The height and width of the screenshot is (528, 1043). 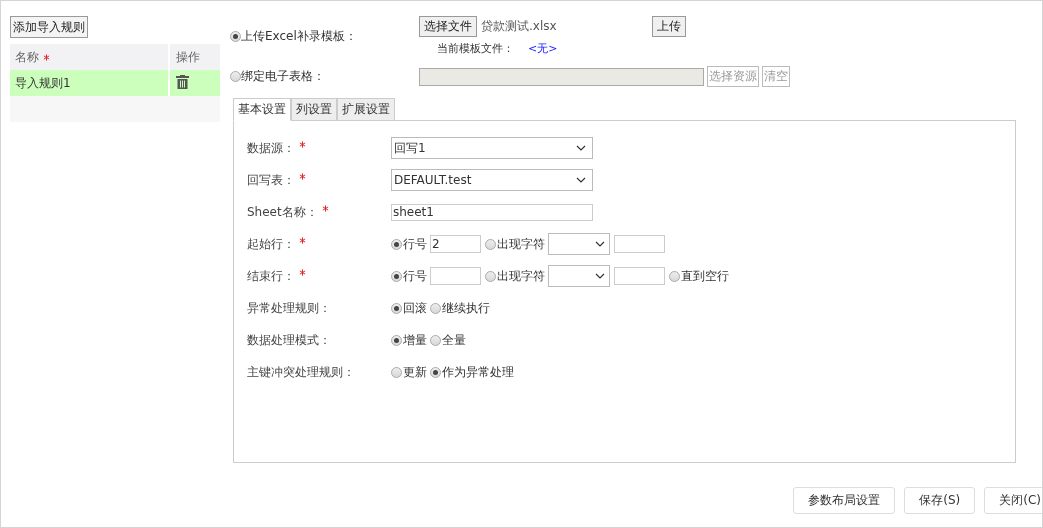 I want to click on file-name: 贷款测试.xlsx, so click(x=519, y=26).